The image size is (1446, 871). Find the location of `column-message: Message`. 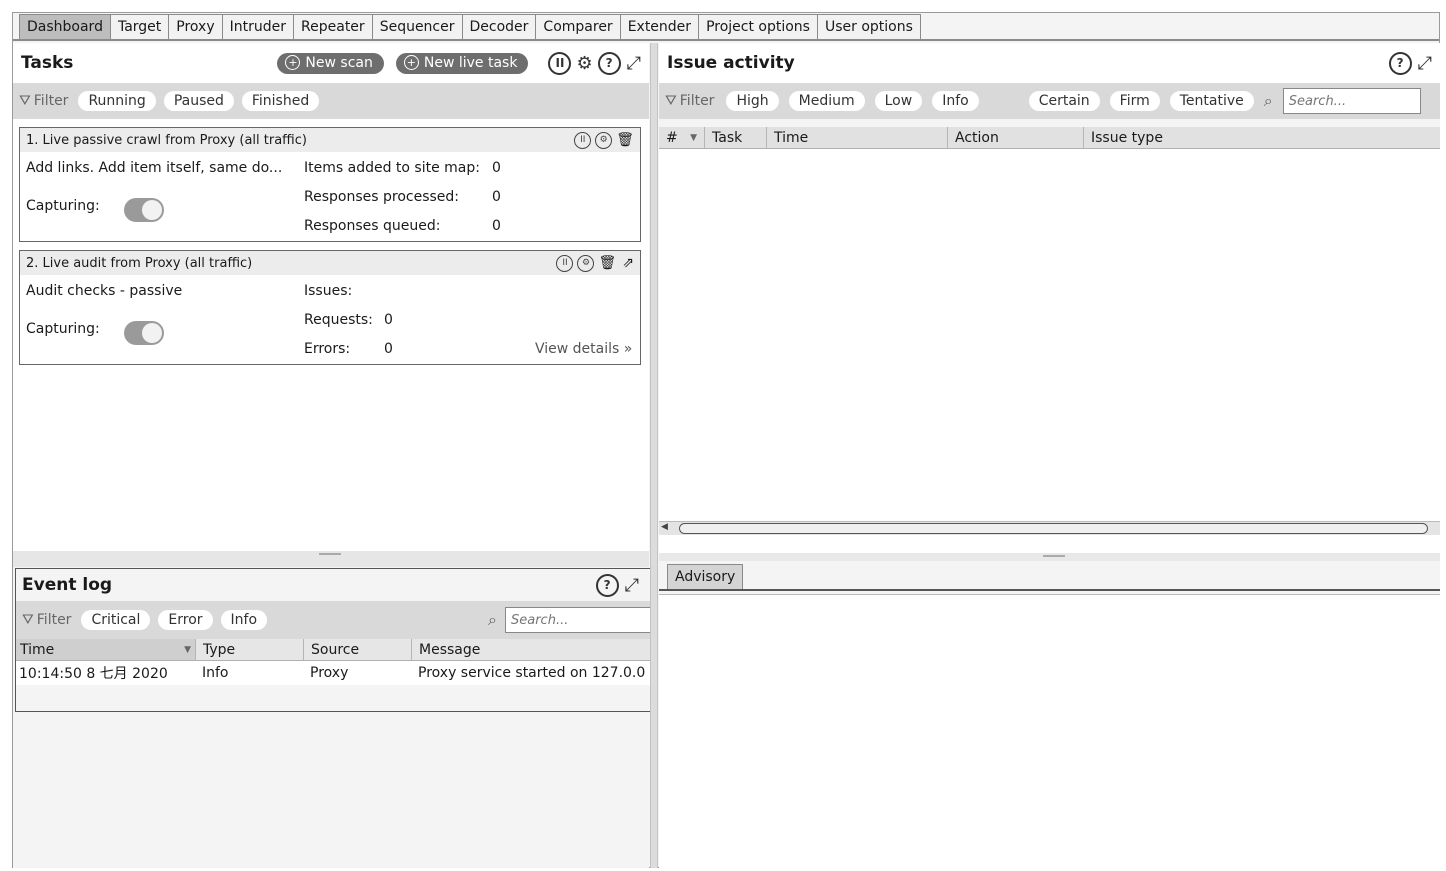

column-message: Message is located at coordinates (534, 649).